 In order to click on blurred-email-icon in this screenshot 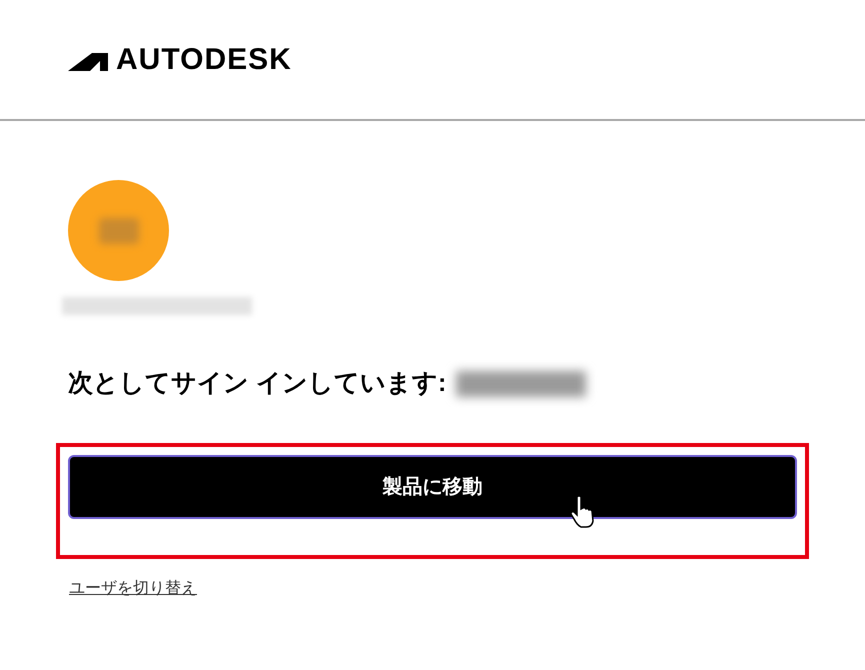, I will do `click(157, 306)`.